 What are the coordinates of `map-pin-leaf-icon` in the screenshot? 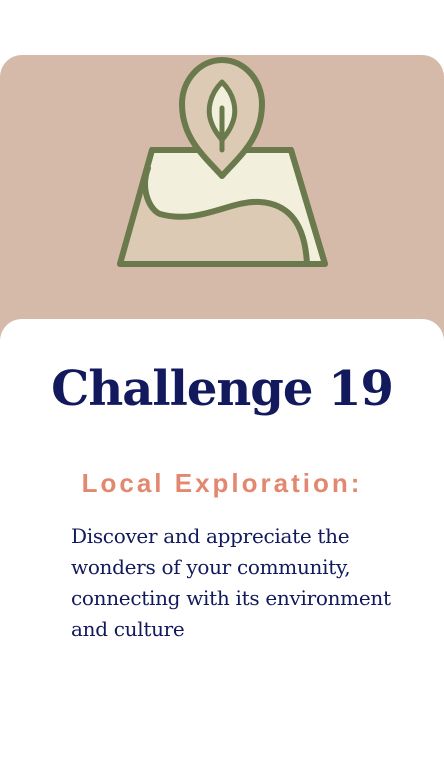 It's located at (222, 162).